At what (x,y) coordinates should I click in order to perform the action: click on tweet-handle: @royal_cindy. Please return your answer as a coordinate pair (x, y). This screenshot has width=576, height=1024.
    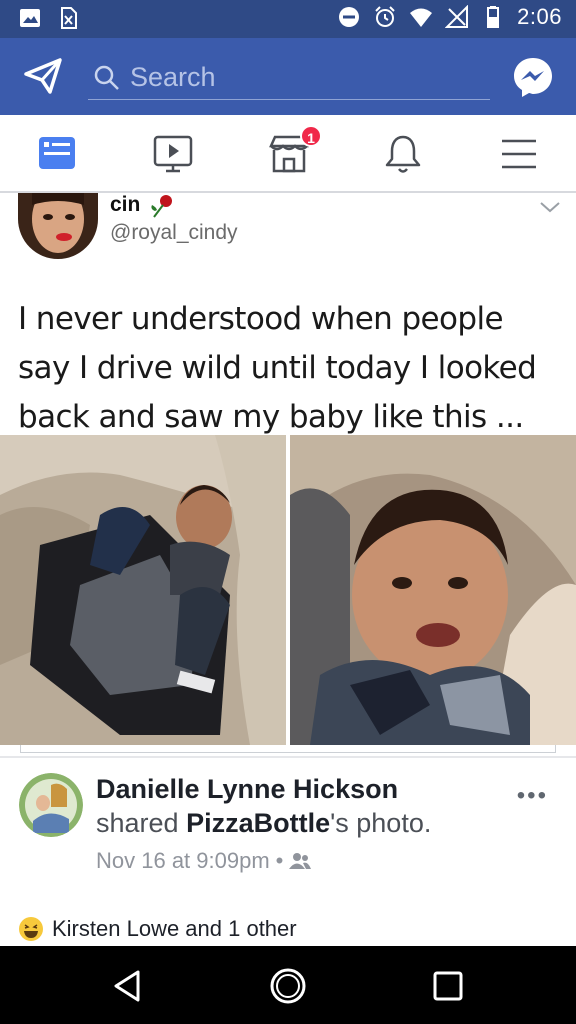
    Looking at the image, I should click on (174, 232).